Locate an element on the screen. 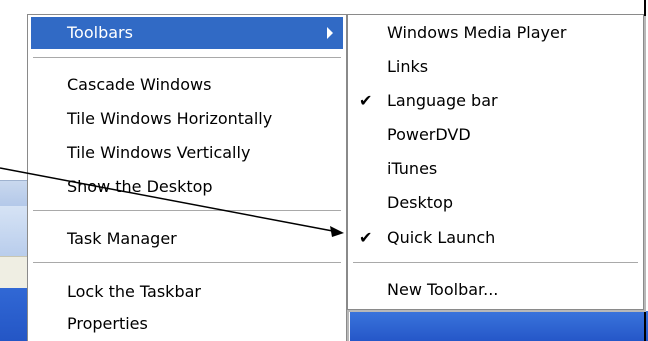 This screenshot has height=341, width=648. submenu-item-language-bar: ✔ Language bar is located at coordinates (495, 101).